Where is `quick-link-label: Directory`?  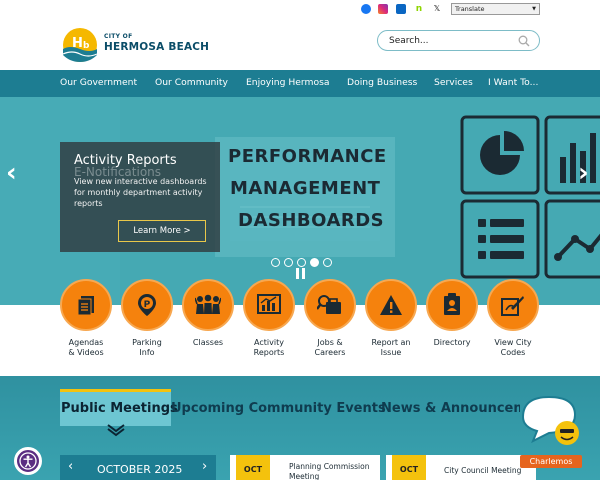 quick-link-label: Directory is located at coordinates (452, 342).